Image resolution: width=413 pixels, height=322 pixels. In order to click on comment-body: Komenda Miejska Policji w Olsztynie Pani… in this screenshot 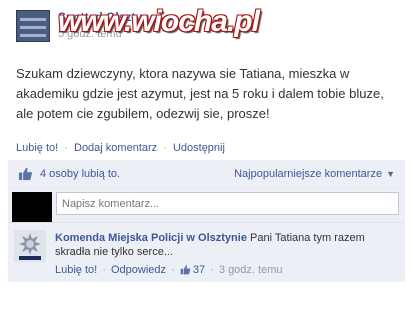, I will do `click(227, 245)`.